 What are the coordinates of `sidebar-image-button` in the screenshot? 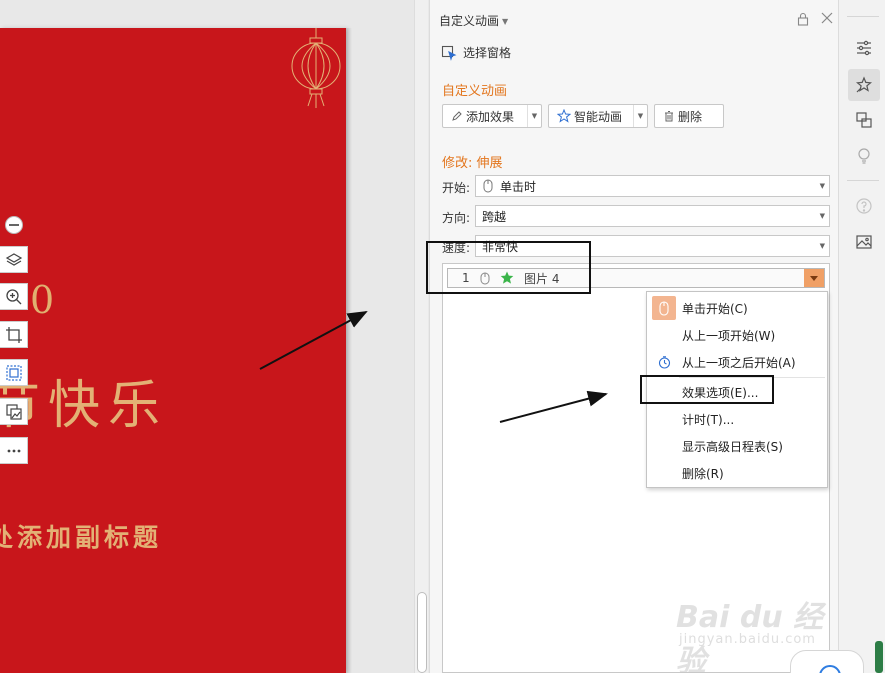 It's located at (864, 242).